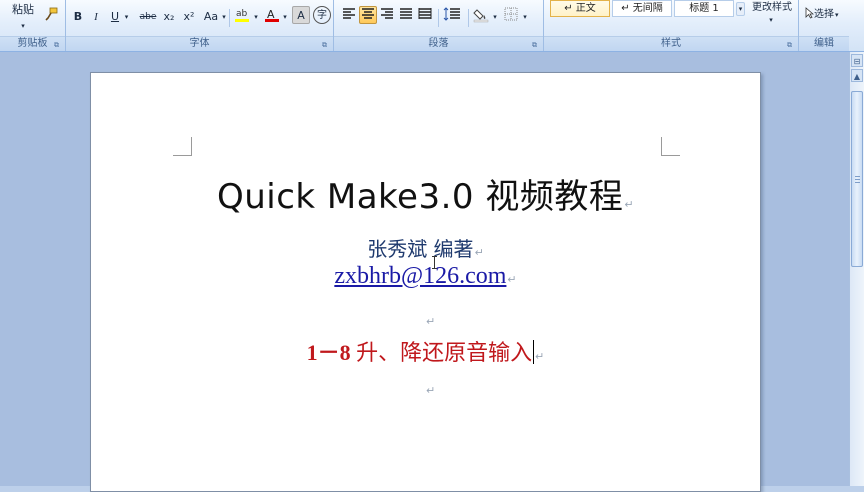 The height and width of the screenshot is (492, 864). Describe the element at coordinates (229, 18) in the screenshot. I see `font-separator` at that location.